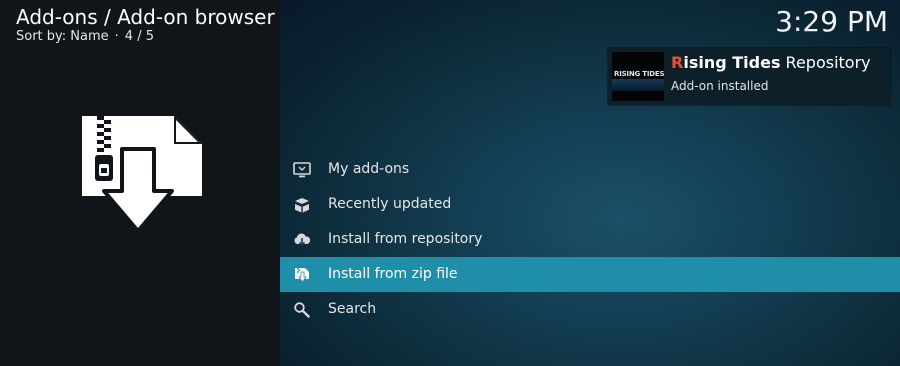 This screenshot has height=366, width=900. I want to click on menu-label: Install from zip file, so click(393, 274).